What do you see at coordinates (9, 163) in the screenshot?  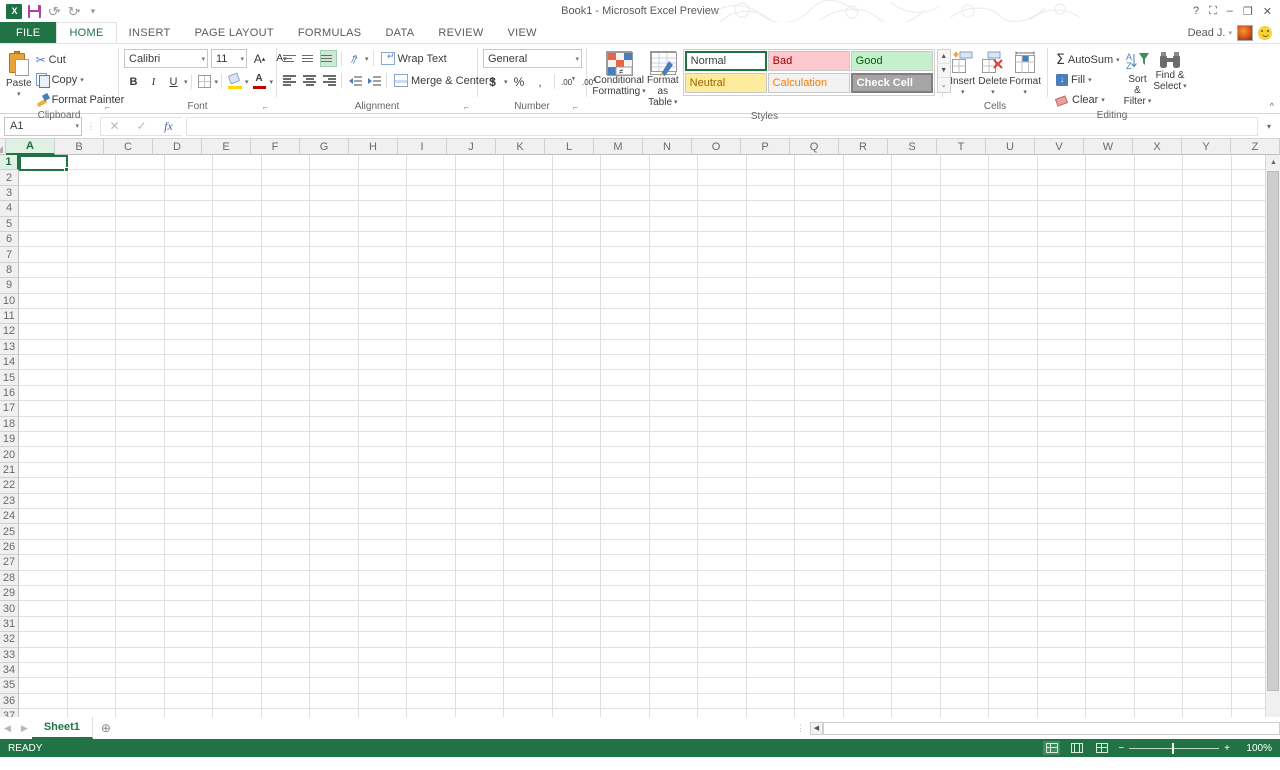 I see `row-header-1: 1` at bounding box center [9, 163].